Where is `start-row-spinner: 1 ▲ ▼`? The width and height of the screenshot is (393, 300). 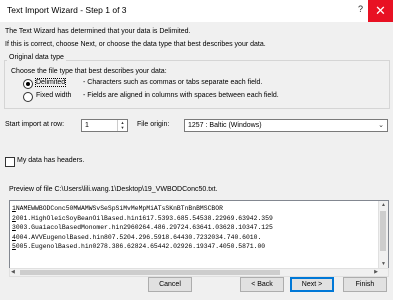 start-row-spinner: 1 ▲ ▼ is located at coordinates (104, 125).